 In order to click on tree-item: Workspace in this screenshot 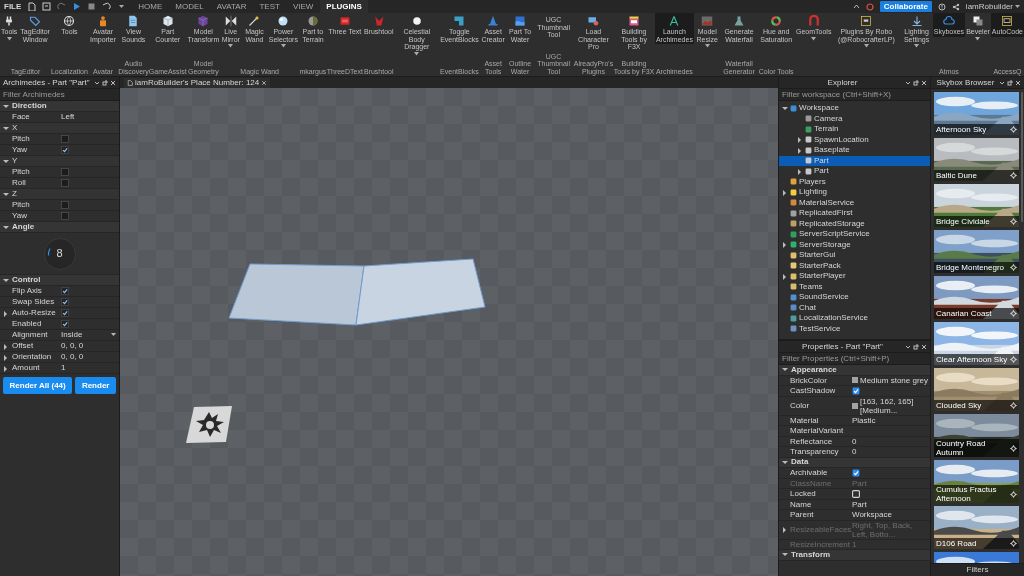, I will do `click(854, 108)`.